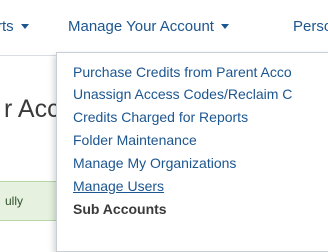  I want to click on nav-reports-menu: rts, so click(14, 27).